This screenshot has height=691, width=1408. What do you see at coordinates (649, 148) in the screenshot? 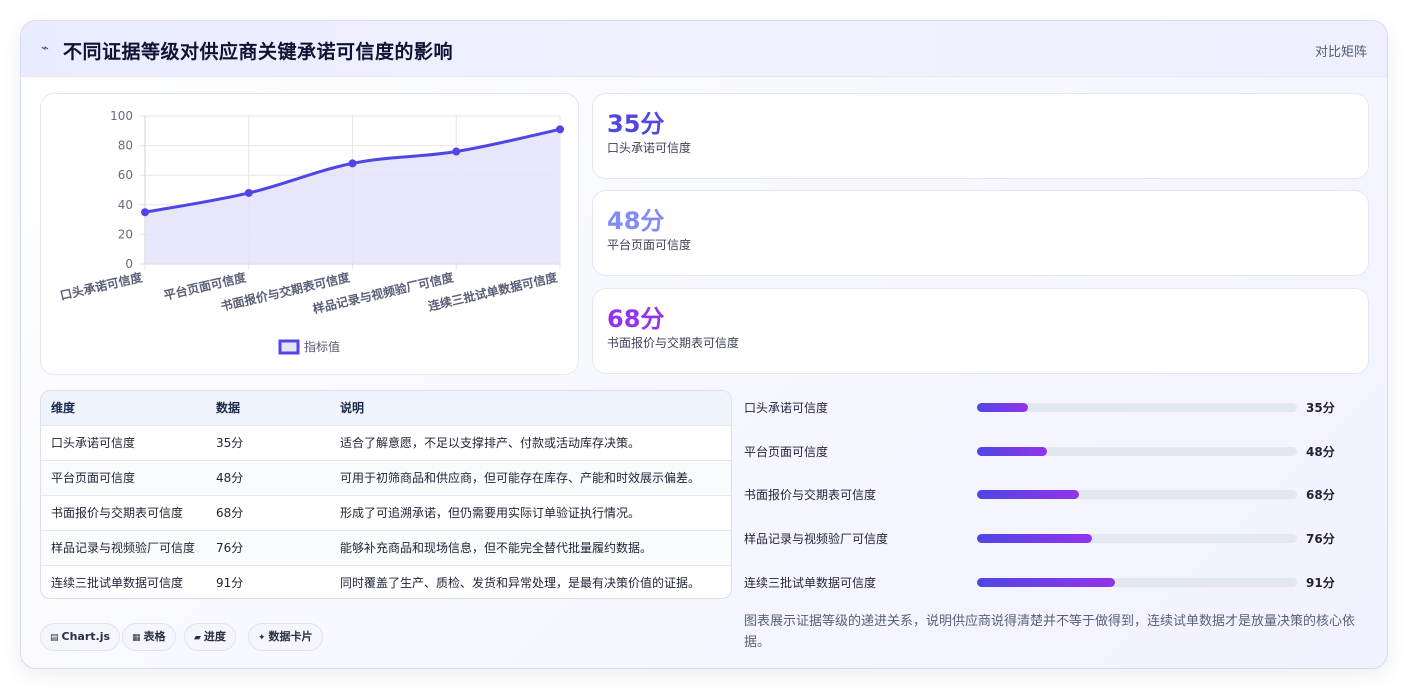
I see `stat-label: 口头承诺可信度` at bounding box center [649, 148].